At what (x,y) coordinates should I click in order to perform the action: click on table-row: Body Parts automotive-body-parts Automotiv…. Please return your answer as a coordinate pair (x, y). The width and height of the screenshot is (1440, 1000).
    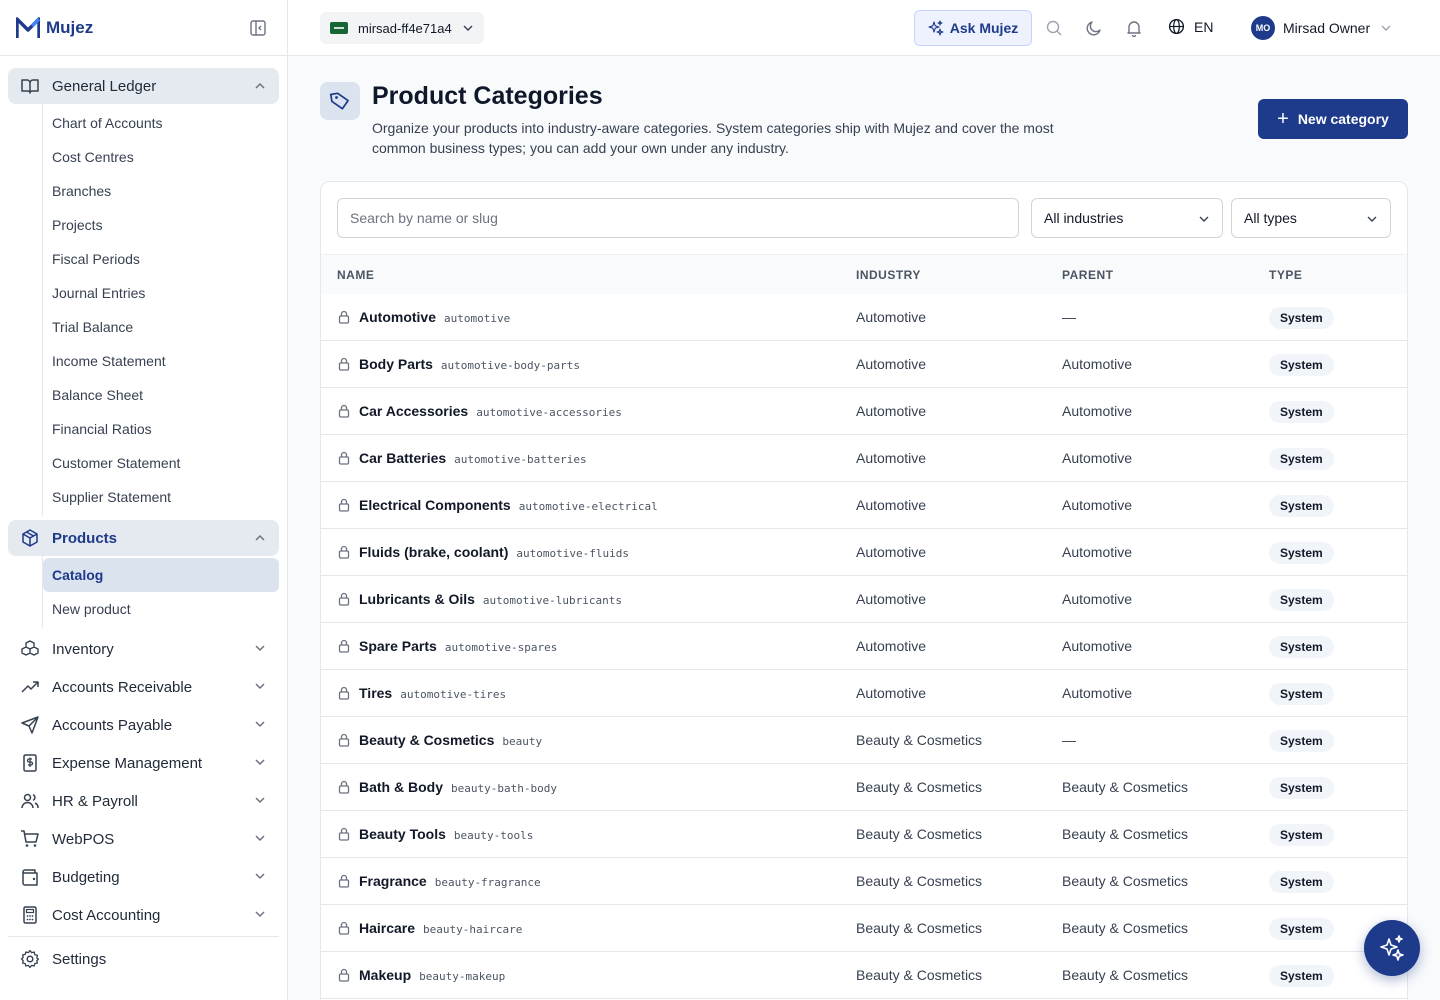
    Looking at the image, I should click on (864, 364).